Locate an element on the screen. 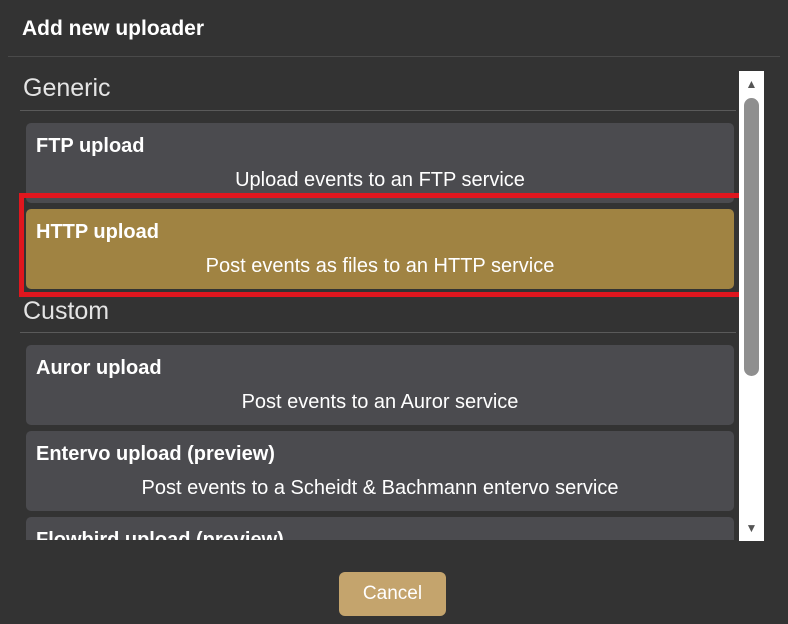  section-divider-custom is located at coordinates (378, 332).